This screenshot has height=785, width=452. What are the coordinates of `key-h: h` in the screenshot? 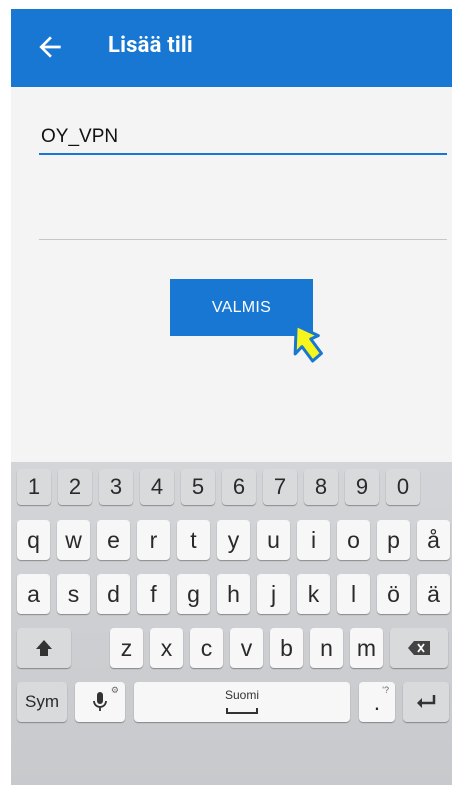 It's located at (233, 594).